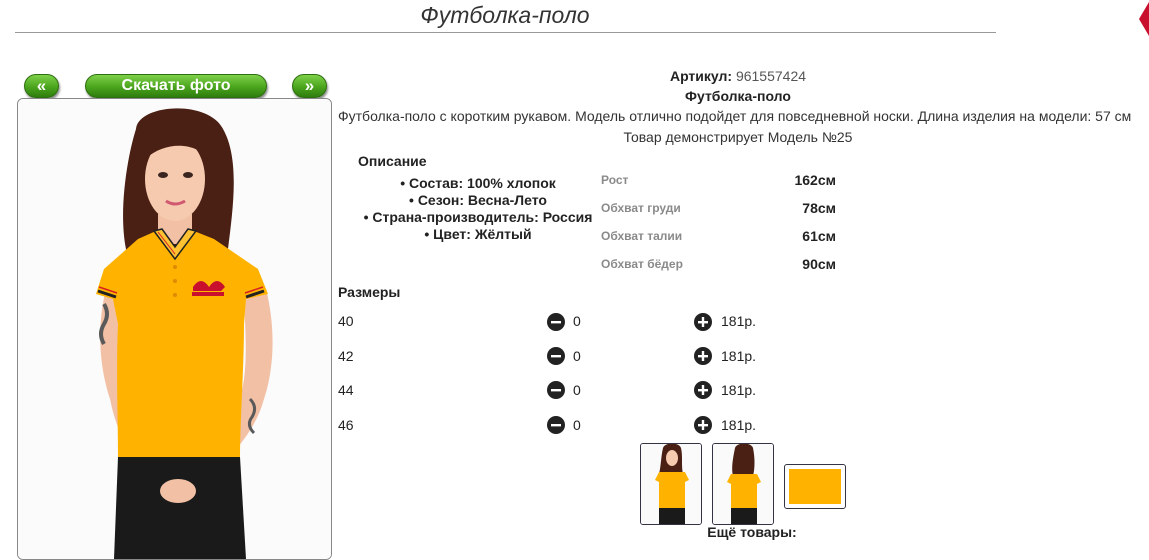 Image resolution: width=1149 pixels, height=560 pixels. Describe the element at coordinates (738, 96) in the screenshot. I see `product-name: Футболка-поло` at that location.